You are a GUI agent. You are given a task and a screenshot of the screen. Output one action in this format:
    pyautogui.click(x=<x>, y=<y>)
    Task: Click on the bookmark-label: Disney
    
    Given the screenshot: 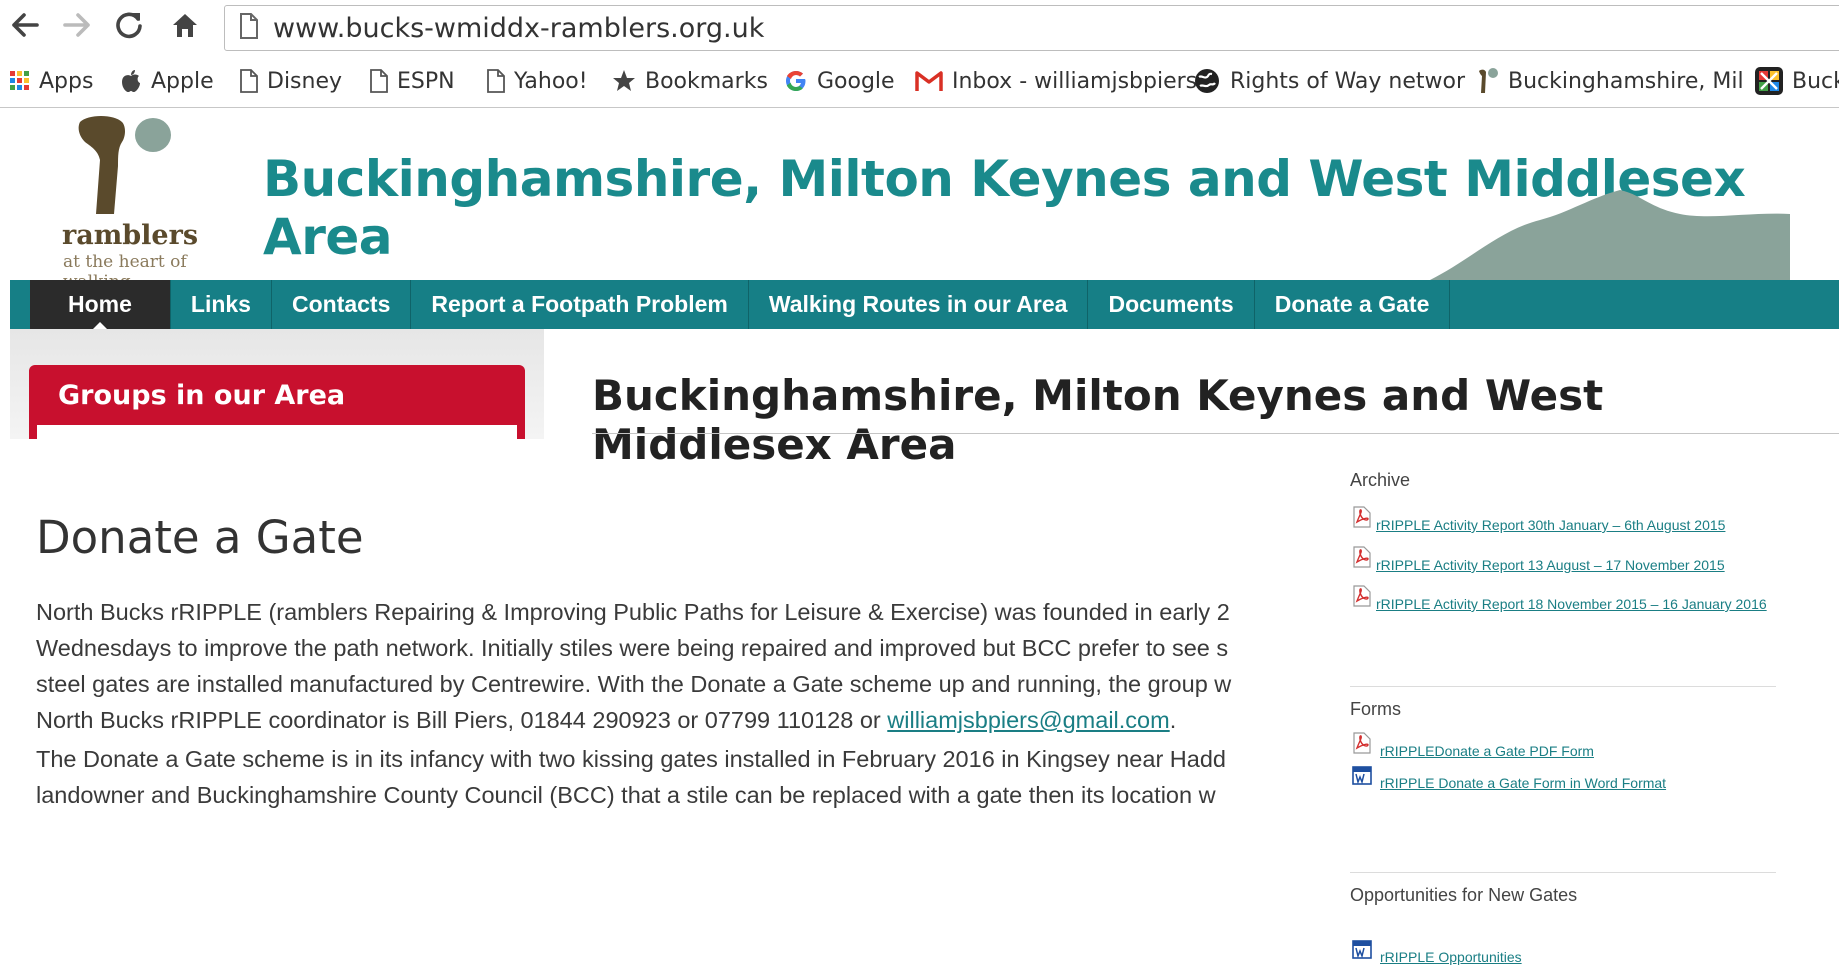 What is the action you would take?
    pyautogui.click(x=305, y=81)
    